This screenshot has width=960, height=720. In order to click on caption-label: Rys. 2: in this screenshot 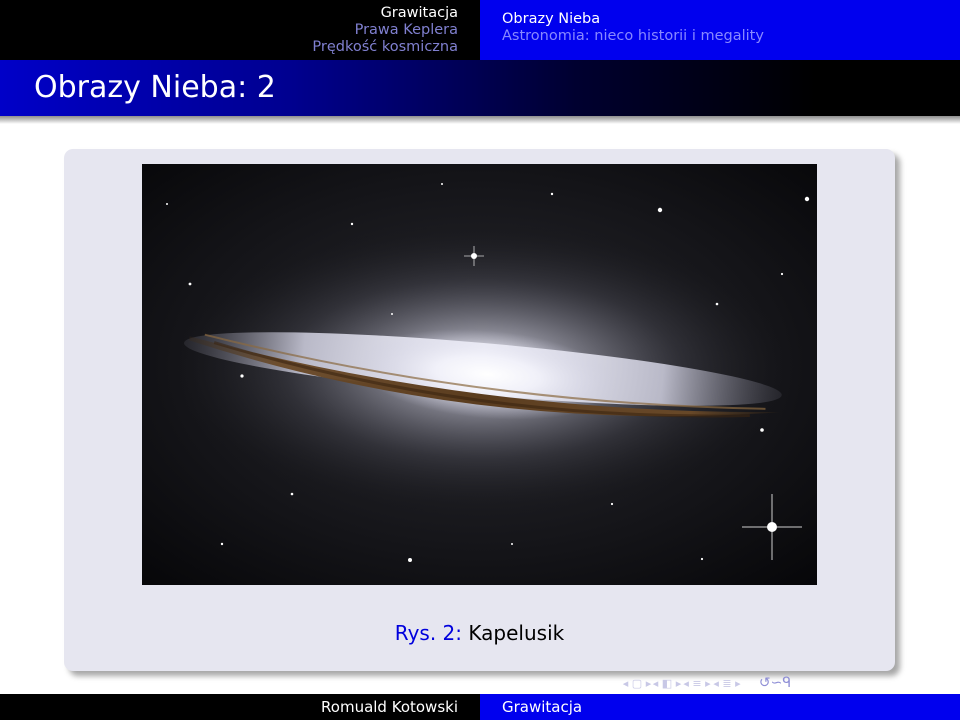, I will do `click(428, 633)`.